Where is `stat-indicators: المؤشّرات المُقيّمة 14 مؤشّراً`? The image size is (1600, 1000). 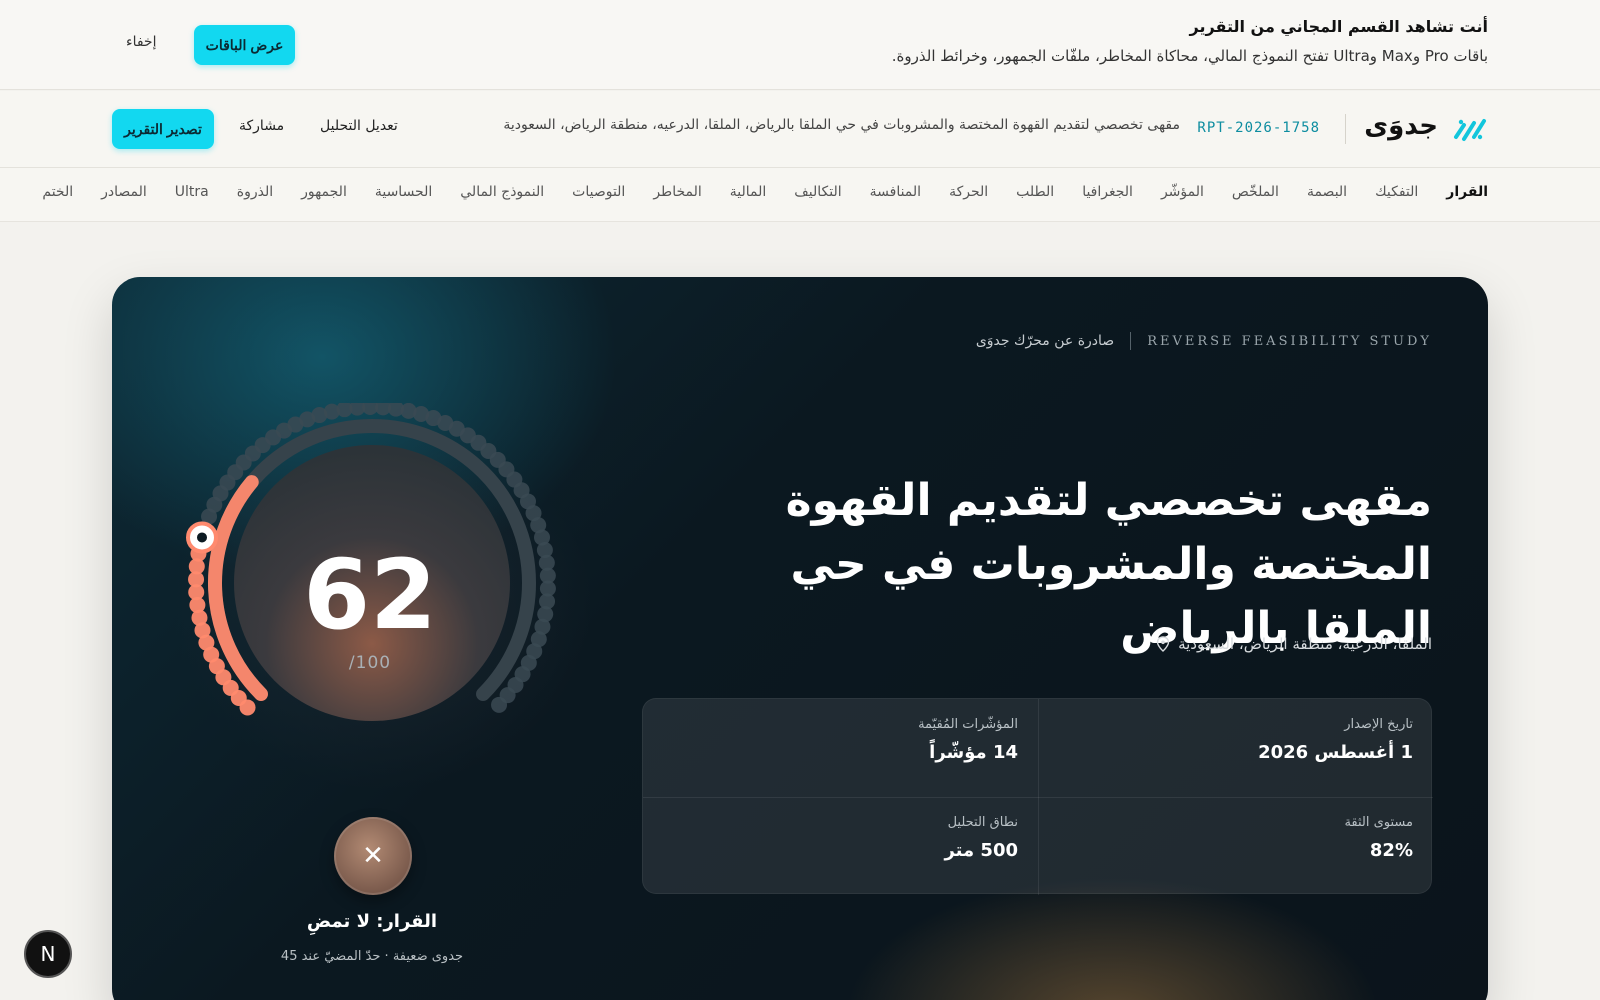
stat-indicators: المؤشّرات المُقيّمة 14 مؤشّراً is located at coordinates (840, 748).